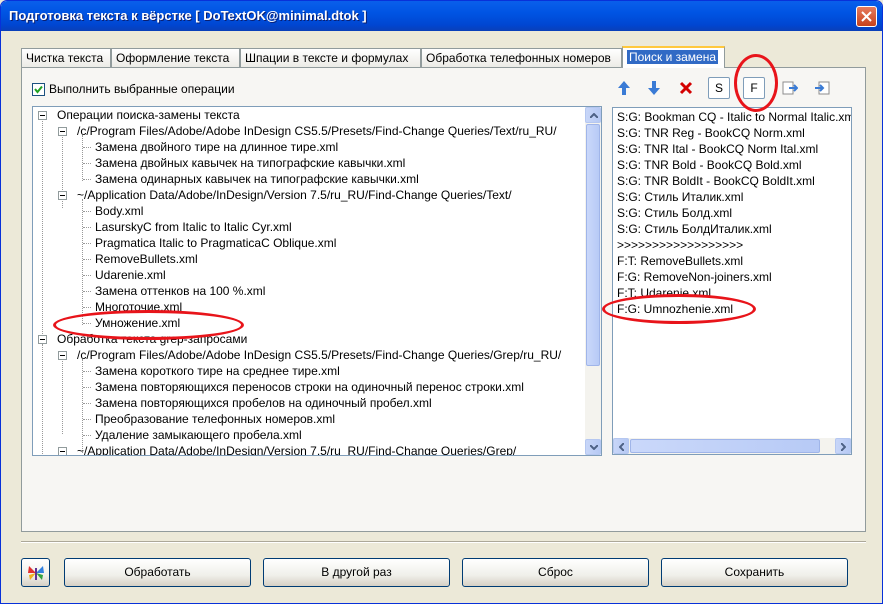 Image resolution: width=883 pixels, height=604 pixels. I want to click on list-horizontal-scrollbar, so click(732, 446).